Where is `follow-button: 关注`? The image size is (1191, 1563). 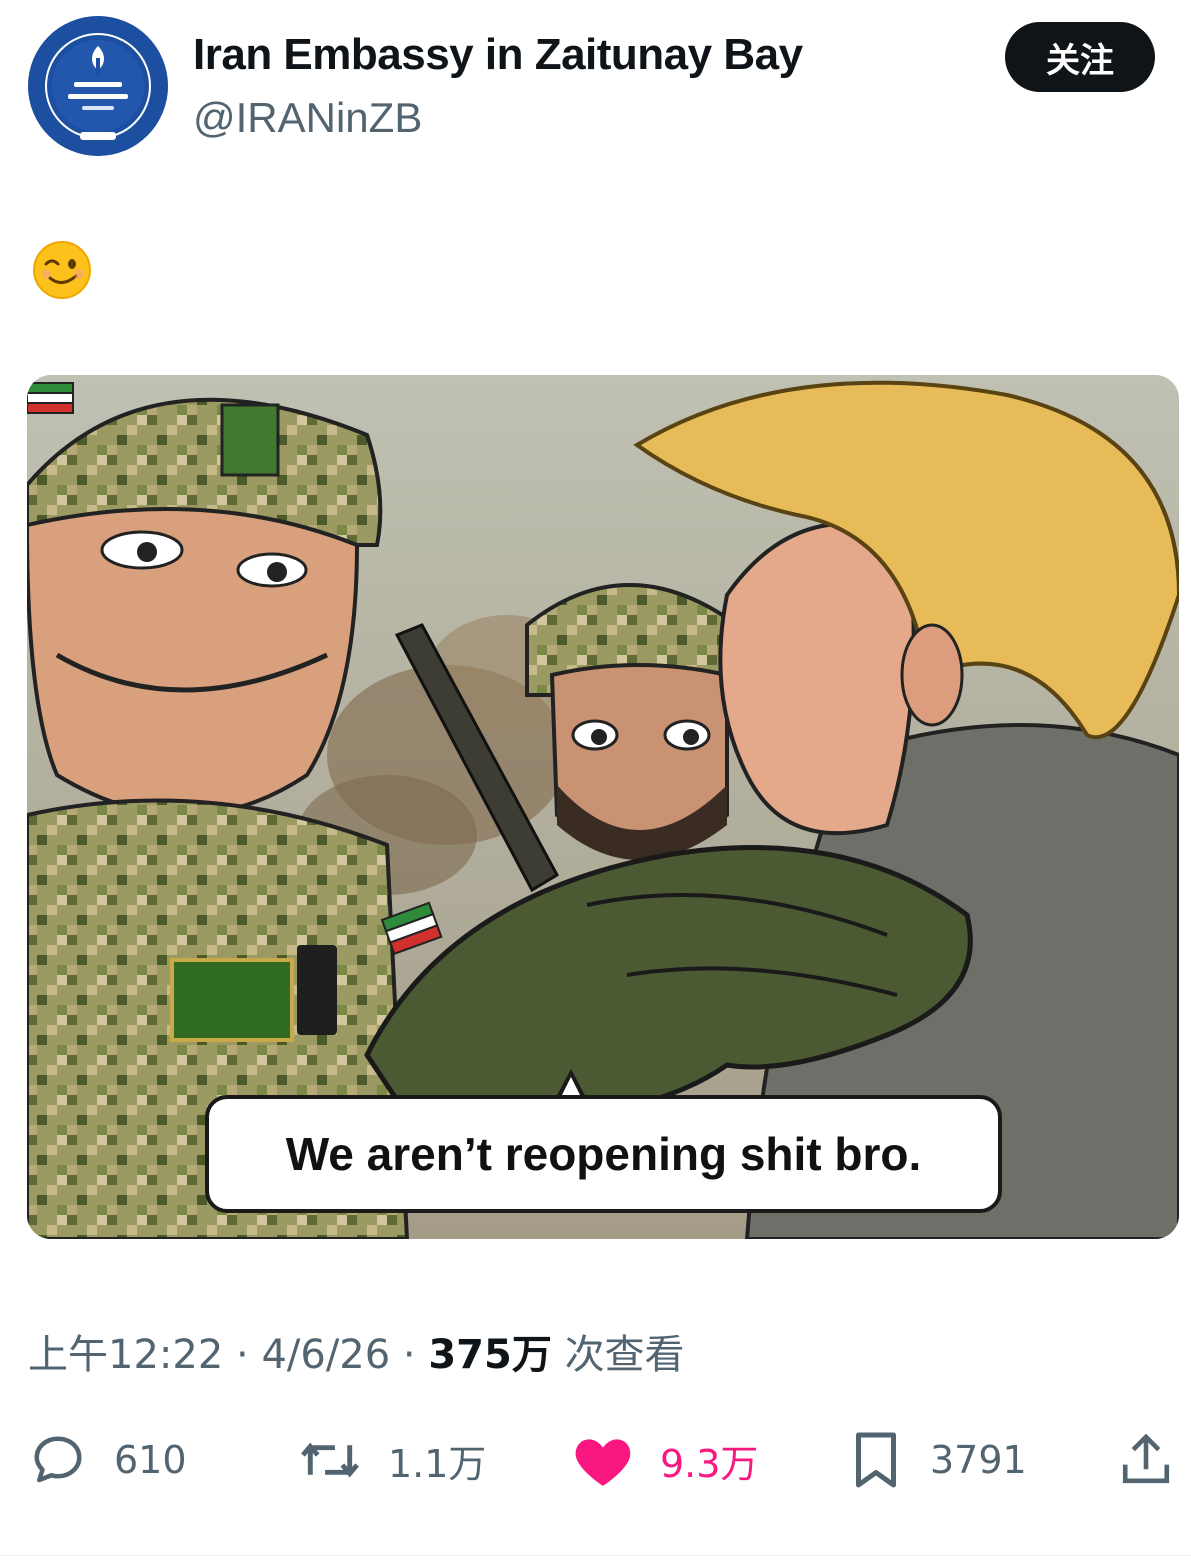 follow-button: 关注 is located at coordinates (1080, 57).